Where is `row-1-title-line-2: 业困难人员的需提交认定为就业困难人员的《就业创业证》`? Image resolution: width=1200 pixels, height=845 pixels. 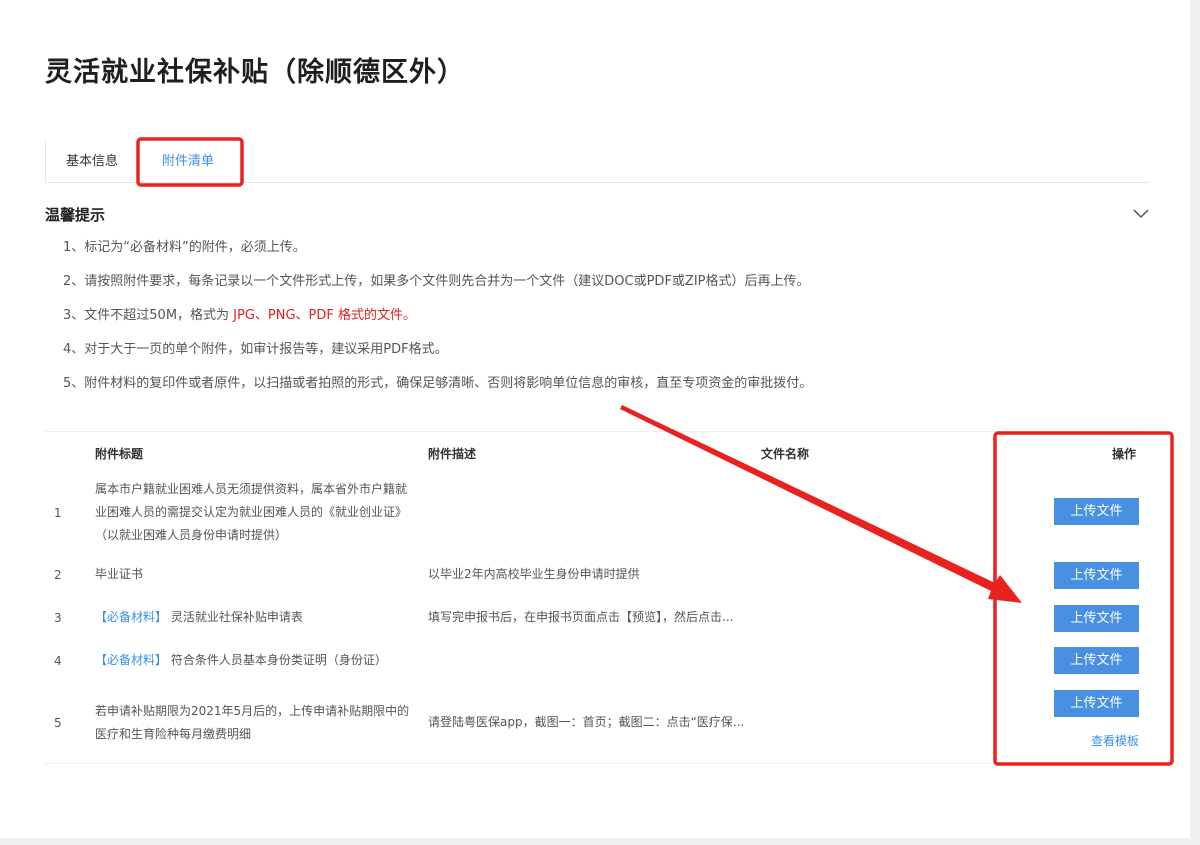 row-1-title-line-2: 业困难人员的需提交认定为就业困难人员的《就业创业证》 is located at coordinates (251, 512).